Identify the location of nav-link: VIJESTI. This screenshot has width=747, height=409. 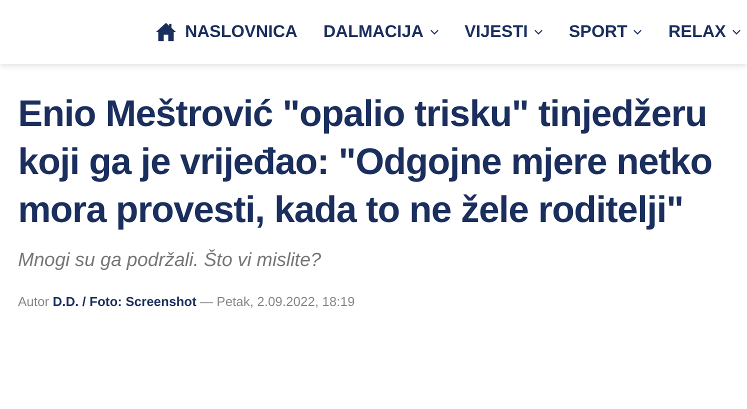
(503, 32).